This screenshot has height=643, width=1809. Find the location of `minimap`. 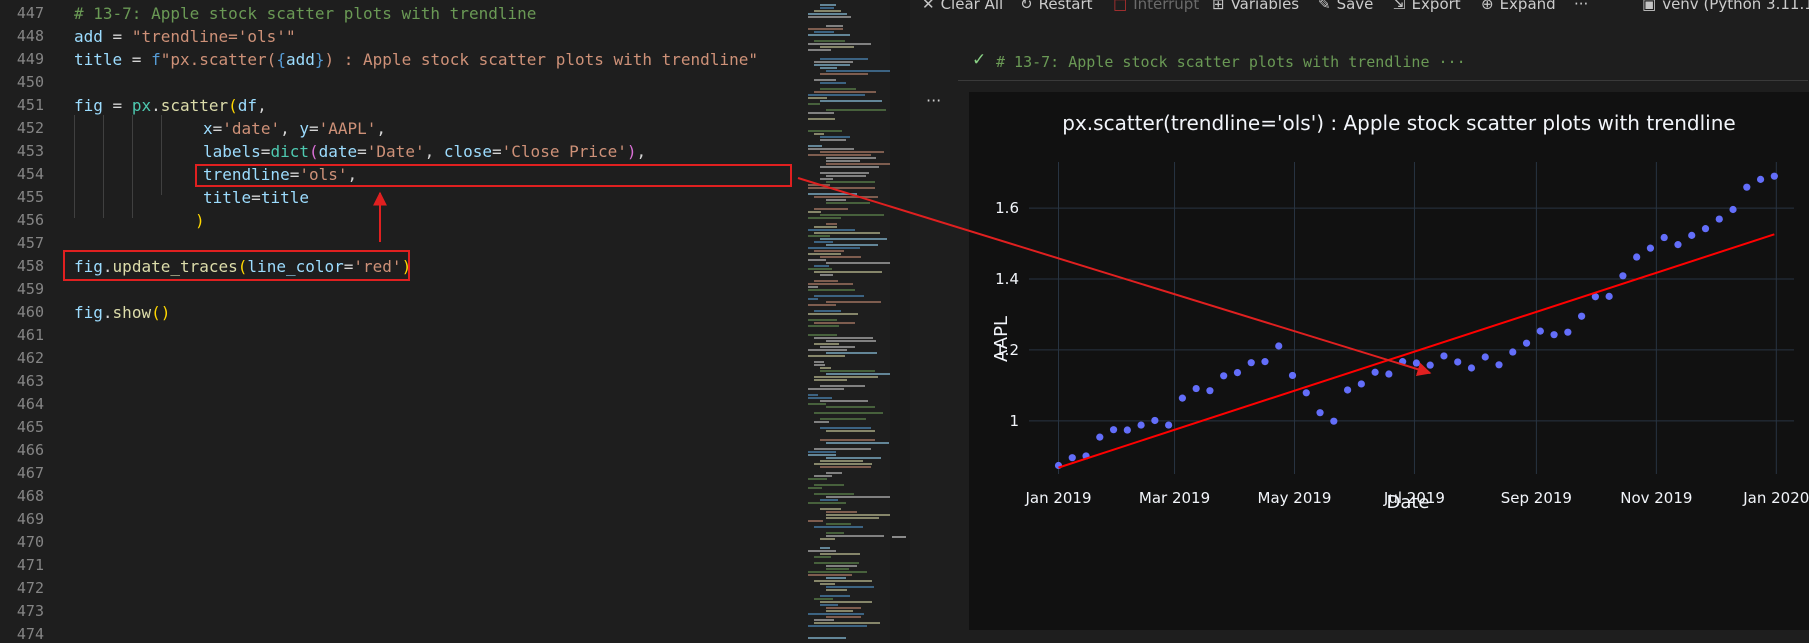

minimap is located at coordinates (845, 321).